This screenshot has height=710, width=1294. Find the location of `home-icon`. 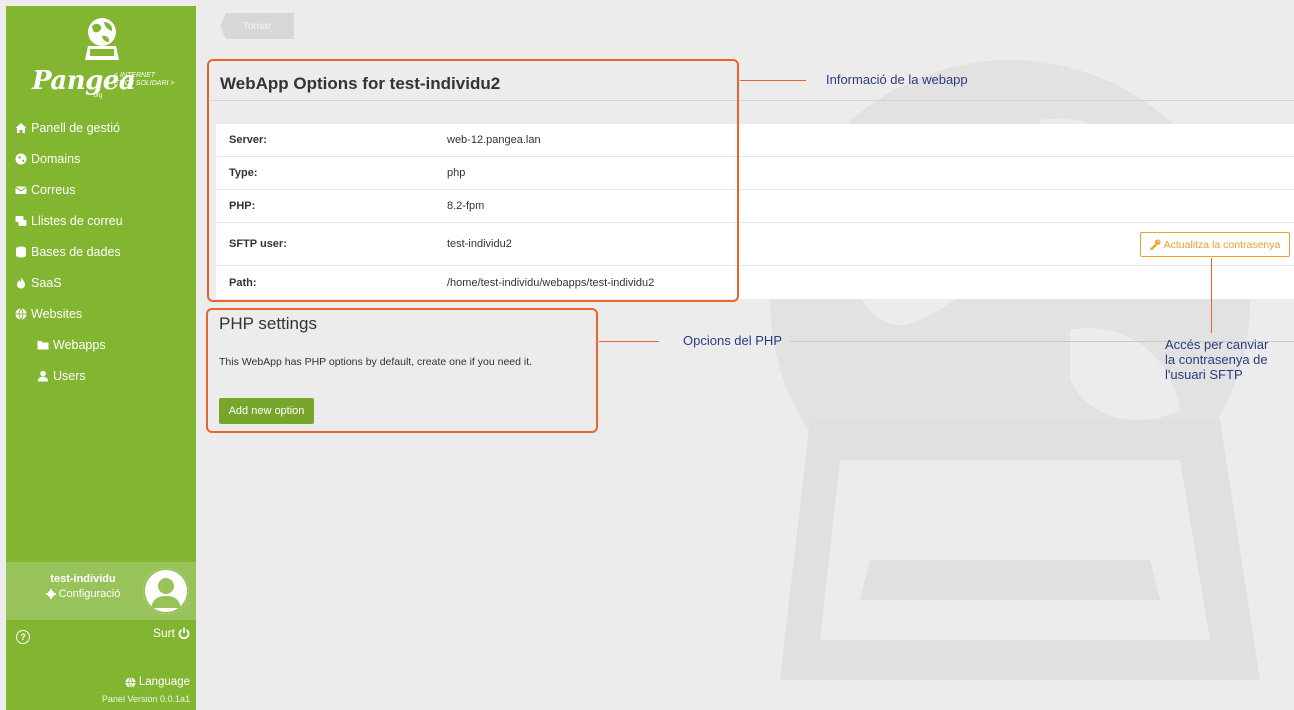

home-icon is located at coordinates (21, 128).